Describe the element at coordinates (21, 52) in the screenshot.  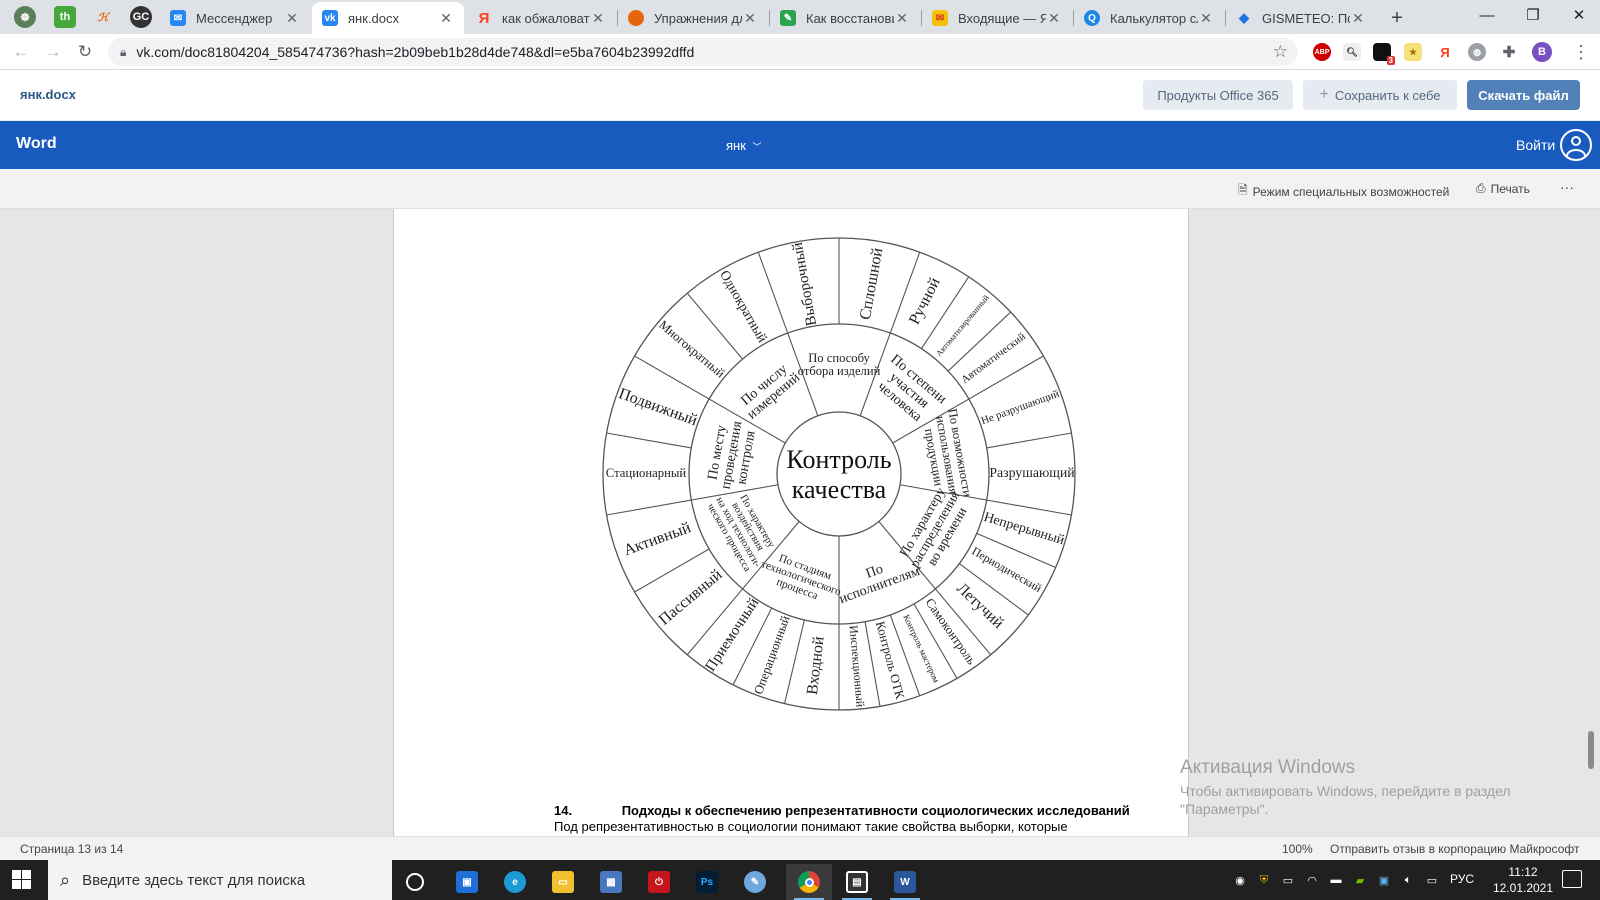
I see `back-button: ←` at that location.